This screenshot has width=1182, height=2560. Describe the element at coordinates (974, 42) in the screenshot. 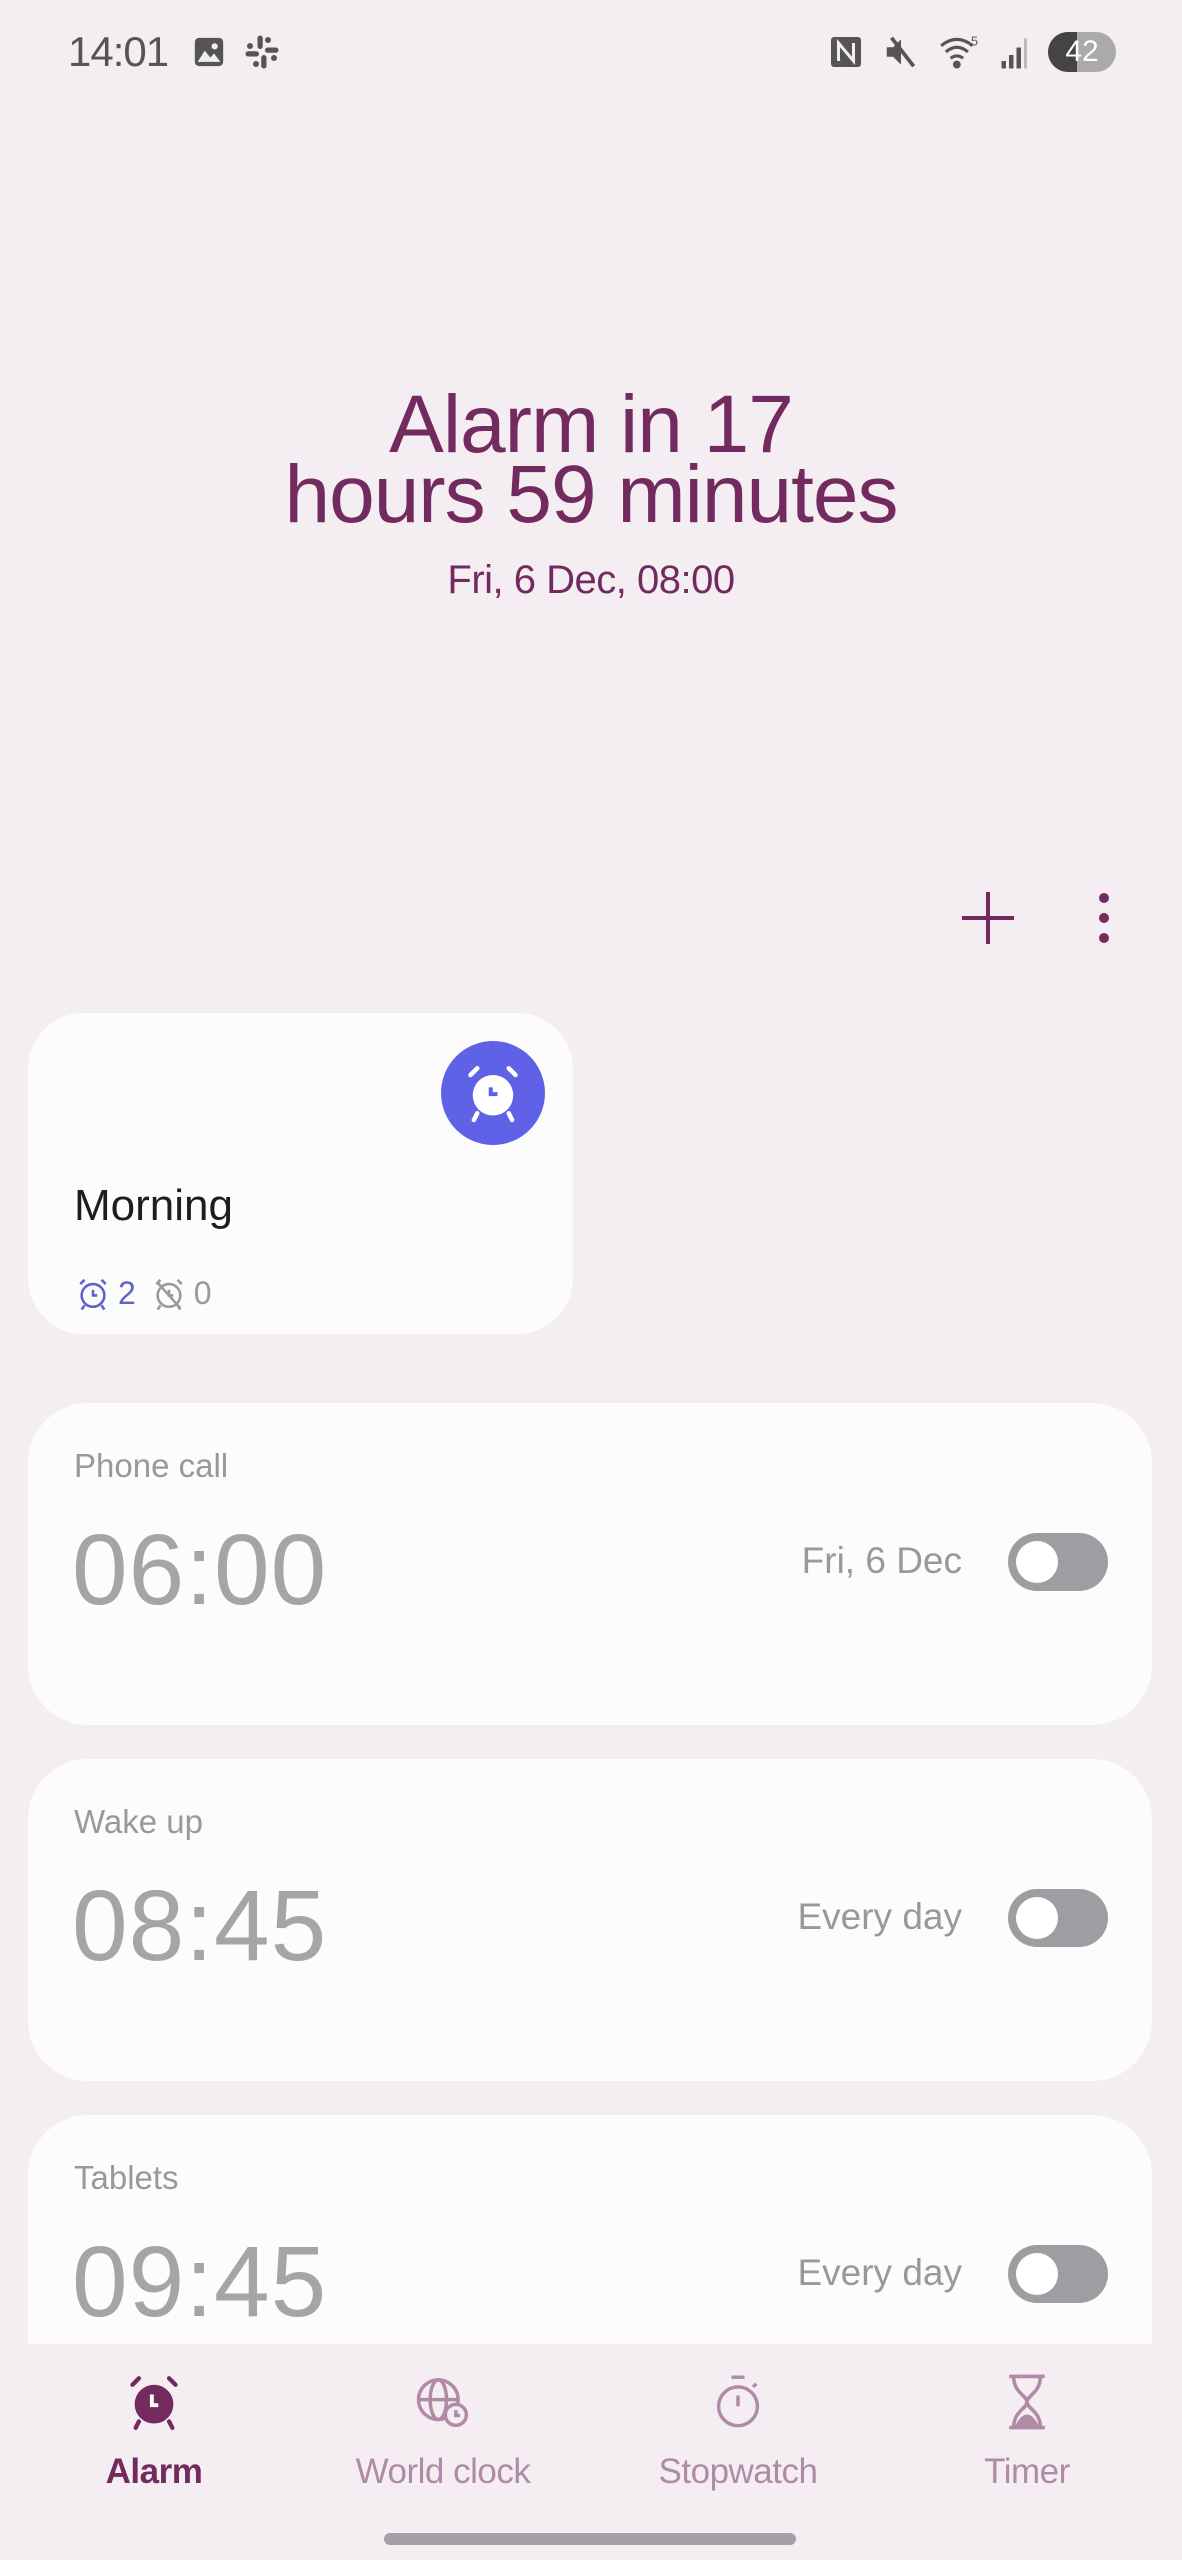

I see `svg-text: 5` at that location.